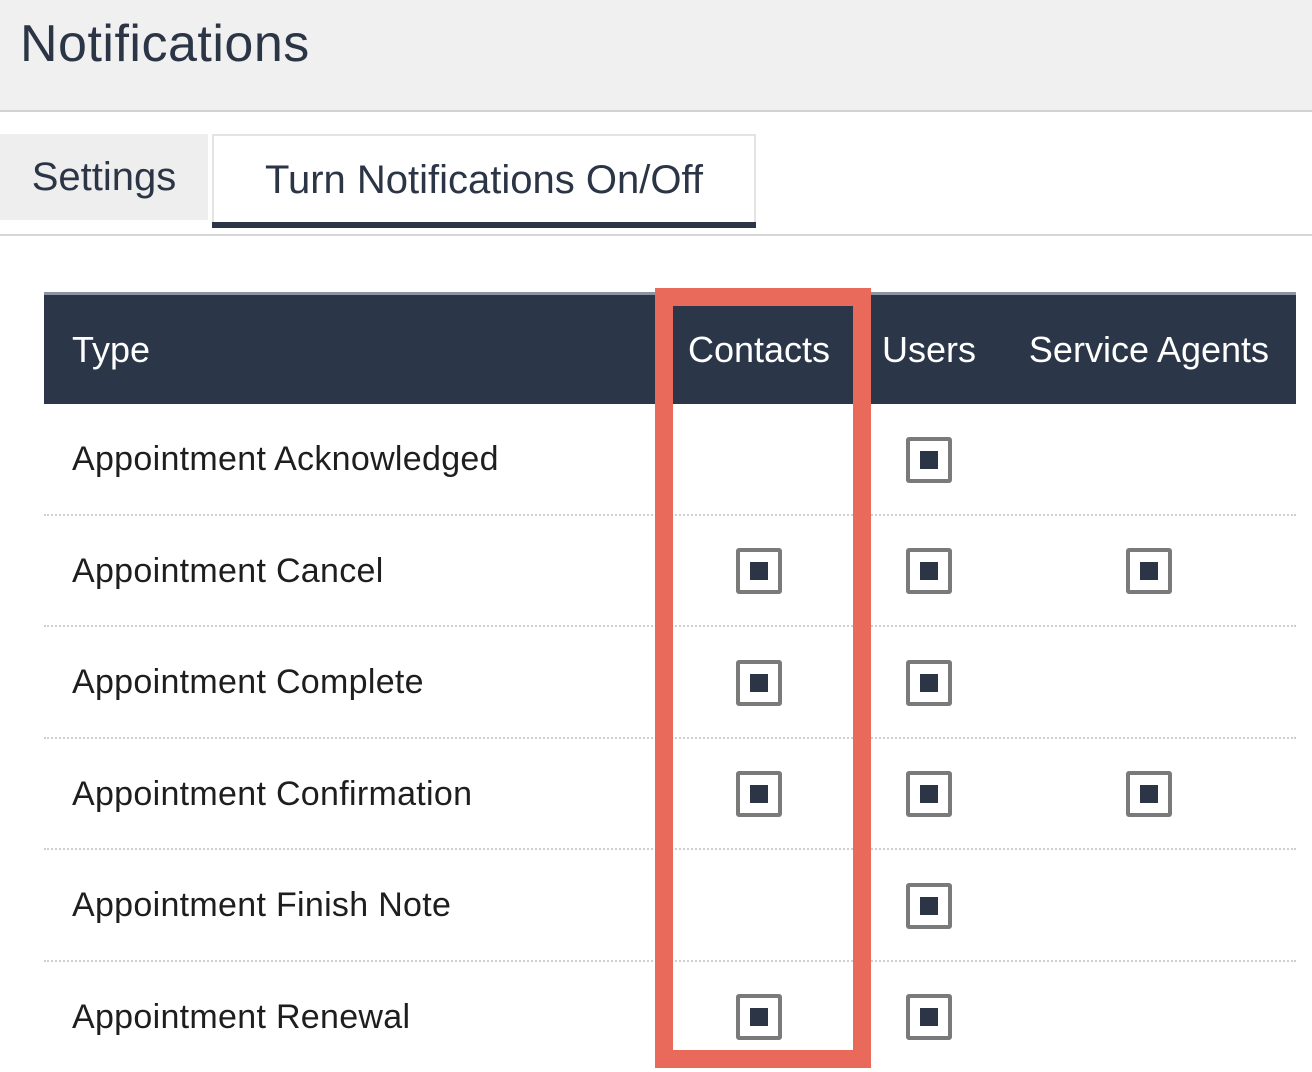  What do you see at coordinates (670, 460) in the screenshot?
I see `table-row: Appointment Acknowledged` at bounding box center [670, 460].